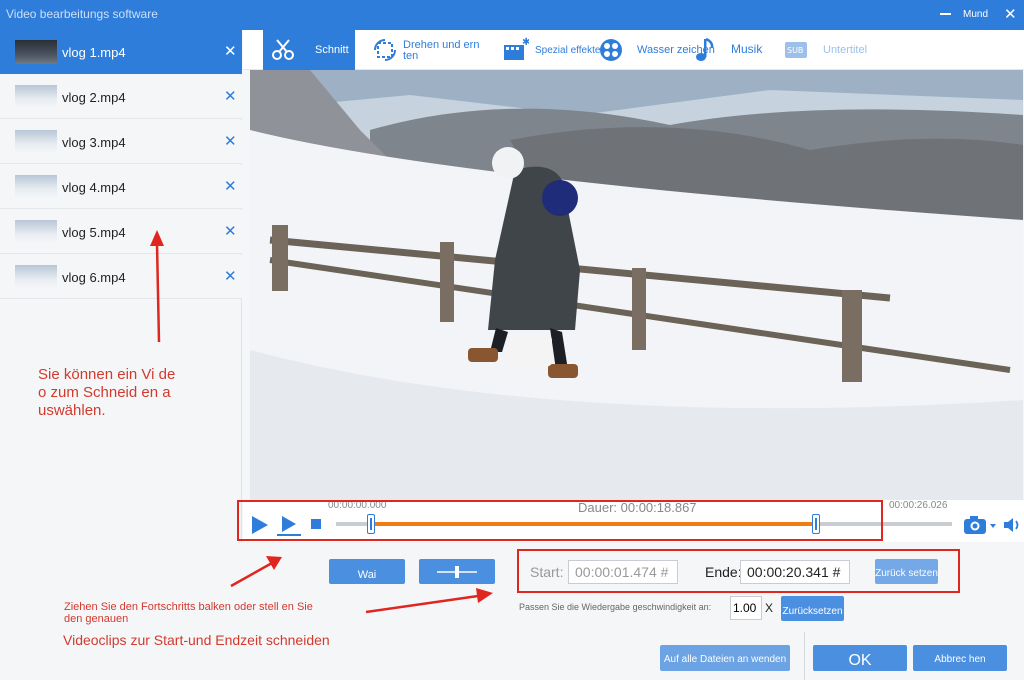 This screenshot has width=1024, height=680. What do you see at coordinates (860, 658) in the screenshot?
I see `ok-button: OK` at bounding box center [860, 658].